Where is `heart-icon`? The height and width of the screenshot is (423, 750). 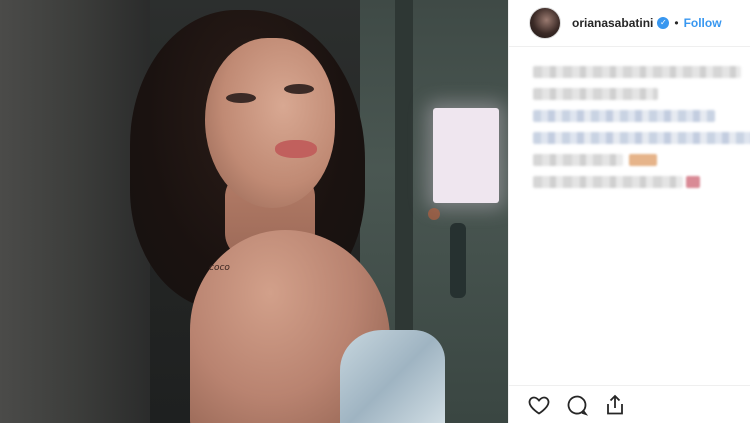 heart-icon is located at coordinates (539, 405).